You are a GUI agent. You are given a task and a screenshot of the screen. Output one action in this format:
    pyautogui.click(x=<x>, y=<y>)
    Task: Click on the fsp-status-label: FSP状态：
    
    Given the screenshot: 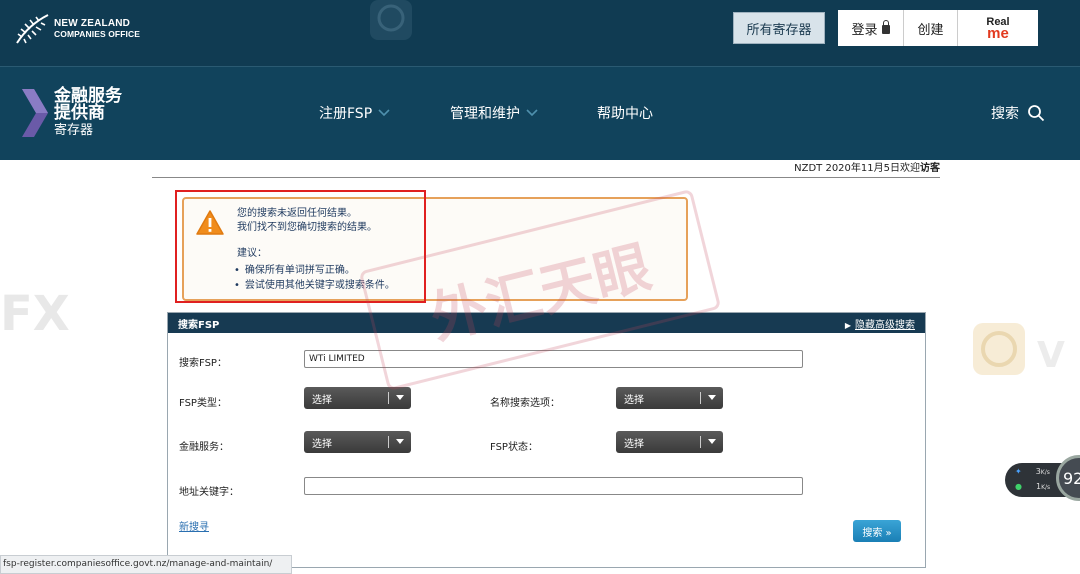 What is the action you would take?
    pyautogui.click(x=514, y=447)
    